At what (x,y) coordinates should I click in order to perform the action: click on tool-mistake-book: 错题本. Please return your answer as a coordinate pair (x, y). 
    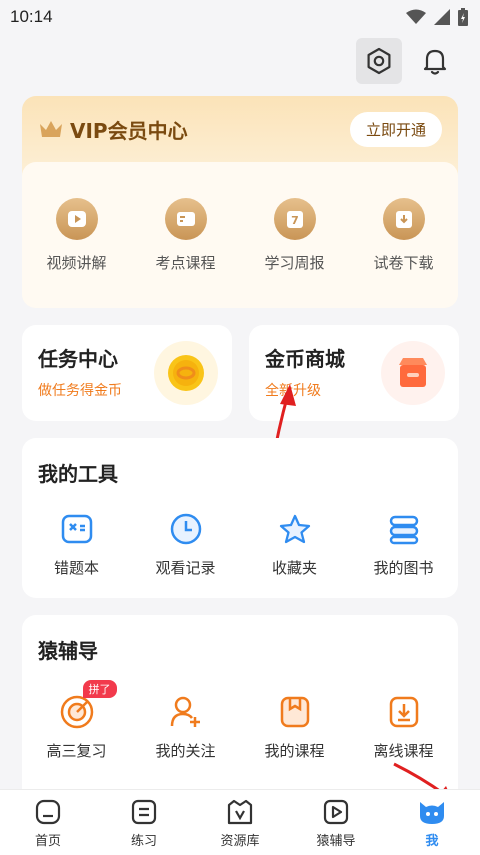
    Looking at the image, I should click on (77, 544).